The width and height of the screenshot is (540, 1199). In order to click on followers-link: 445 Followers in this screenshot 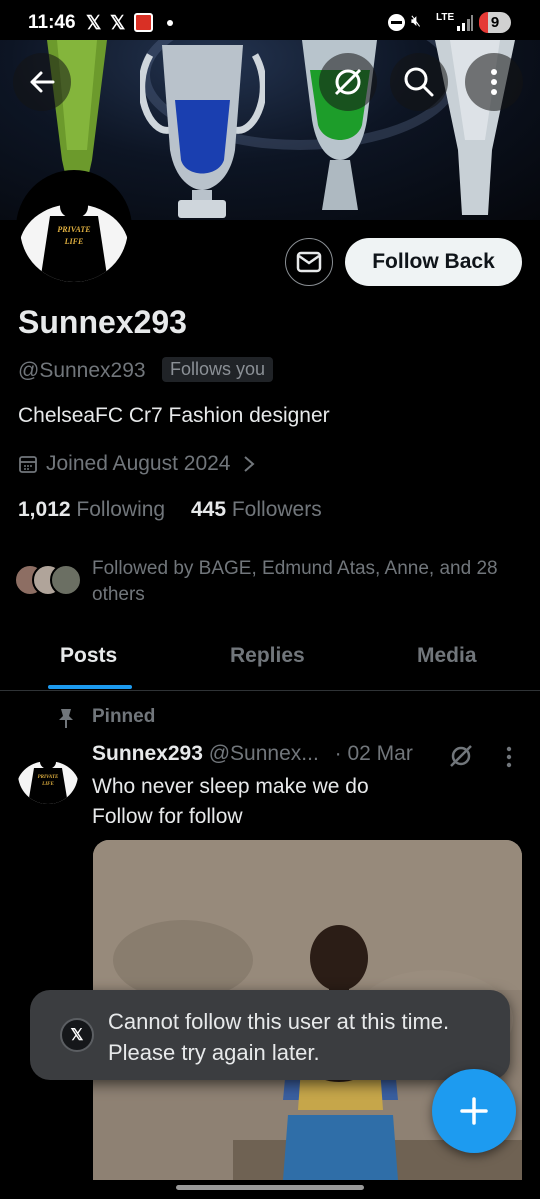, I will do `click(256, 509)`.